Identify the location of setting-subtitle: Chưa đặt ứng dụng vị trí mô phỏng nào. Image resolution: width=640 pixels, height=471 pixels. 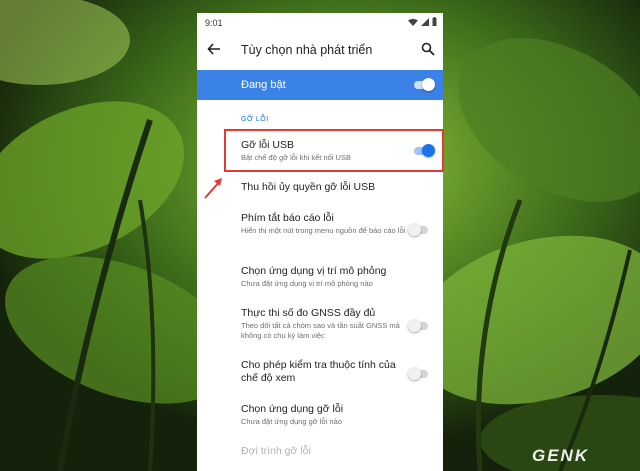
(307, 283).